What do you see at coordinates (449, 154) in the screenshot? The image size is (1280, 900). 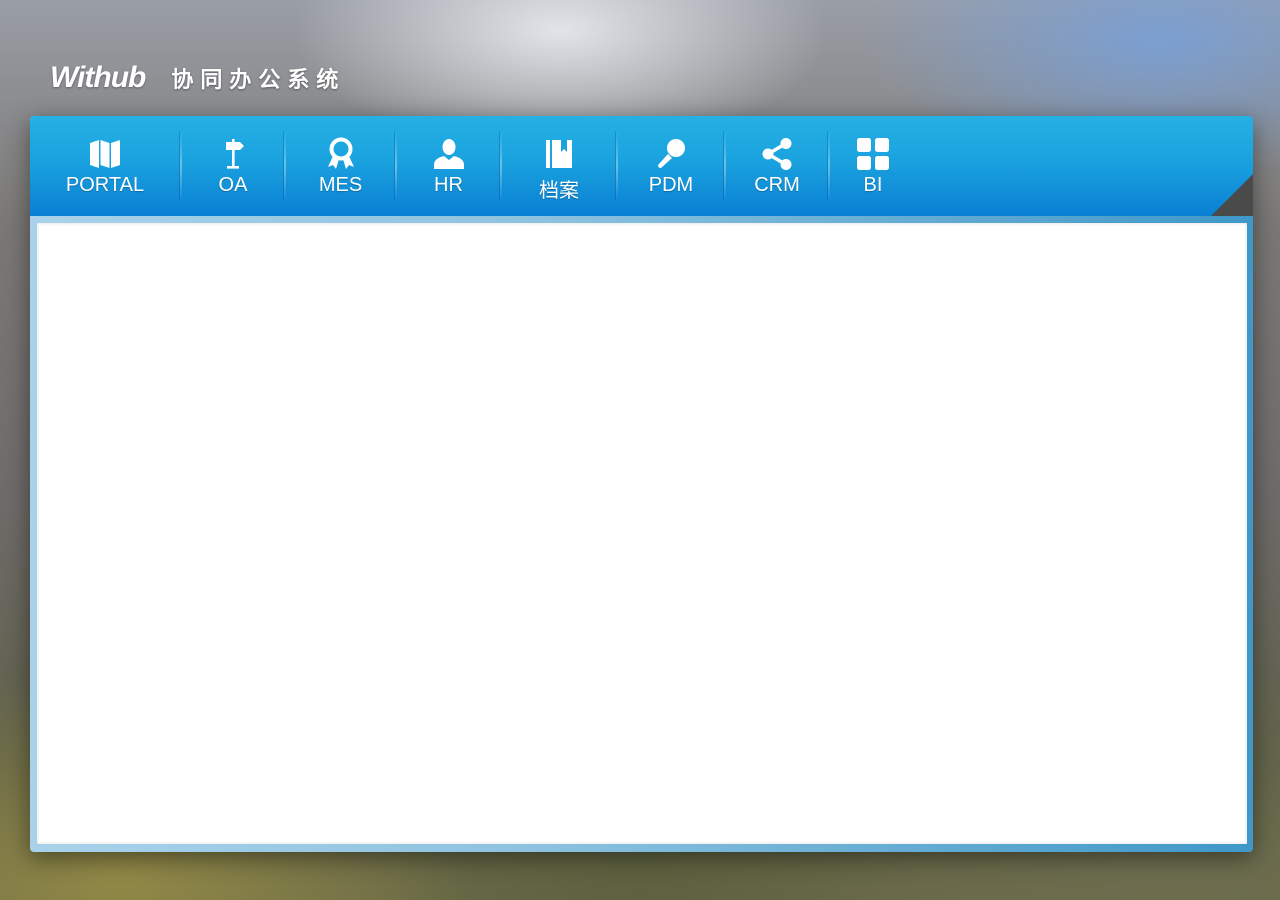 I see `user-icon` at bounding box center [449, 154].